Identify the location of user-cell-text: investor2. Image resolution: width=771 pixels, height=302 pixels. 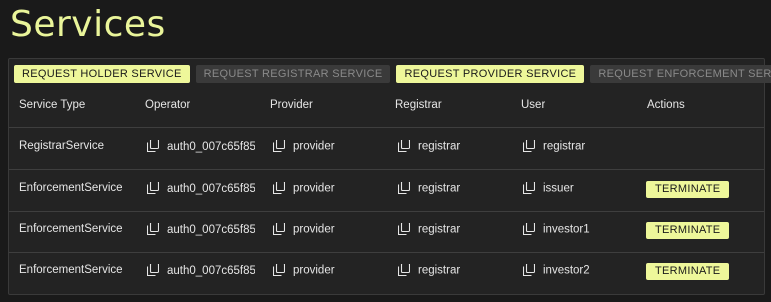
(566, 270).